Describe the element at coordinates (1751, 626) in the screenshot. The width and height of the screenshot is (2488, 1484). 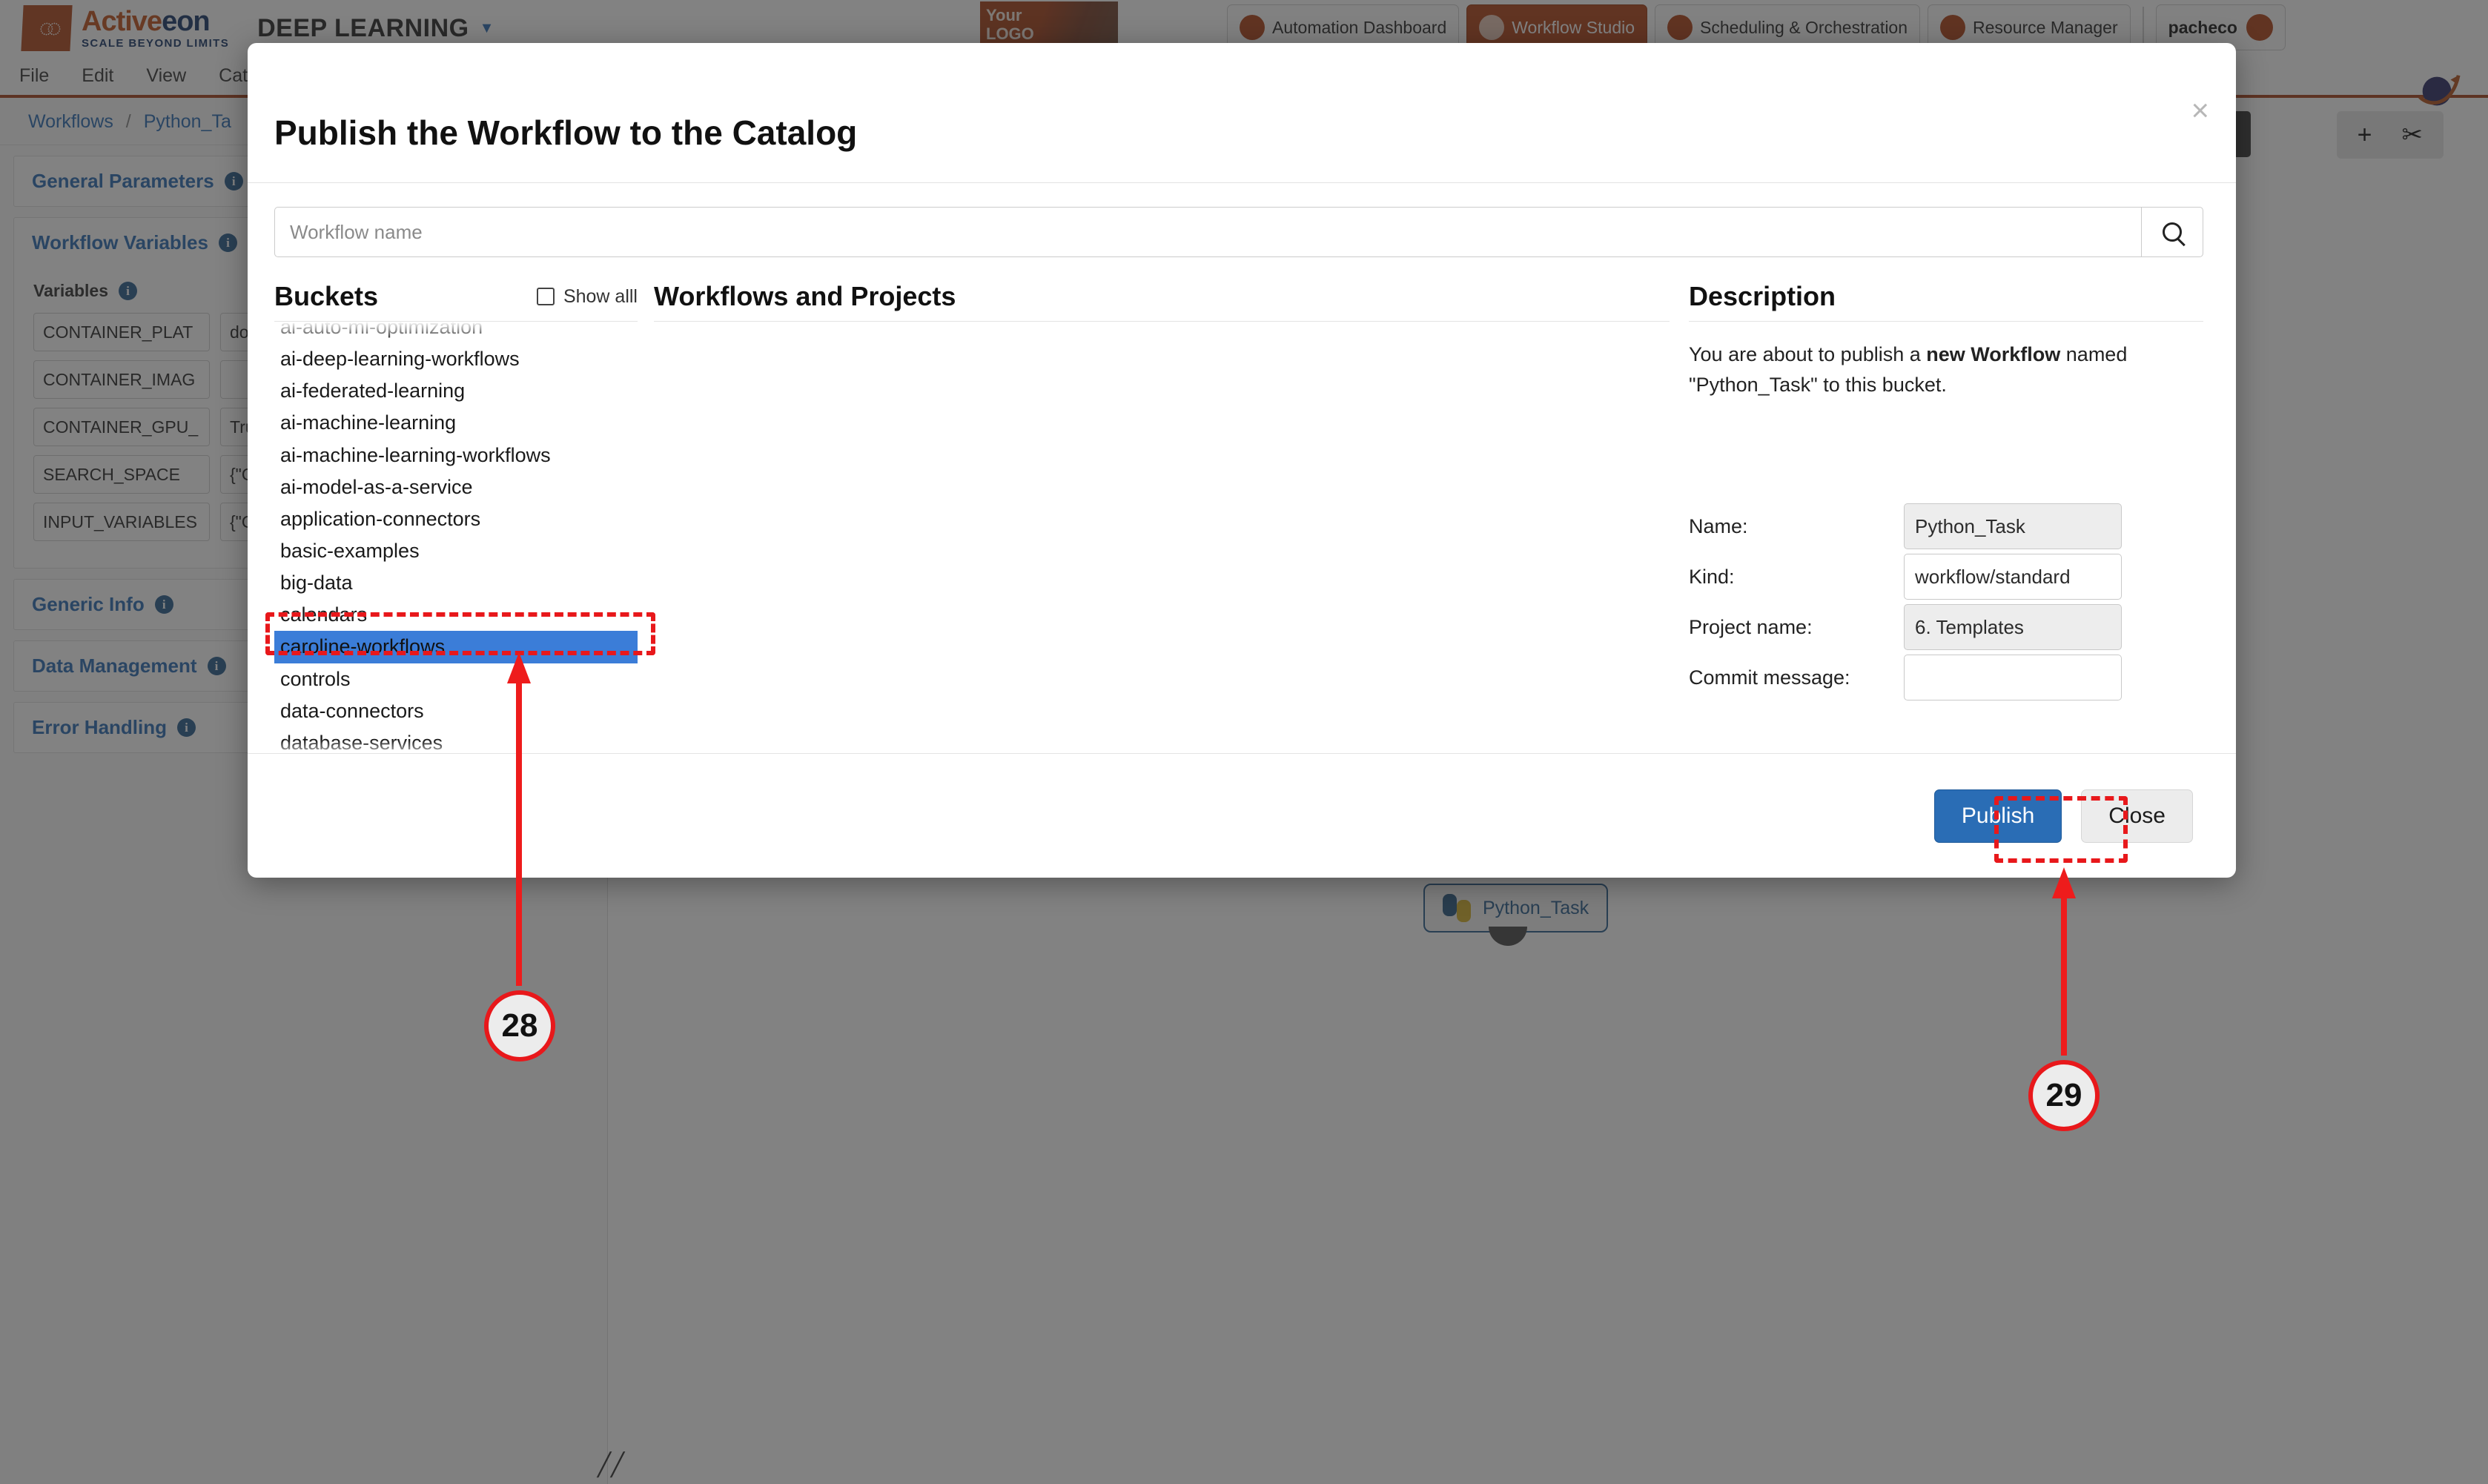
I see `field-label: Project name:` at that location.